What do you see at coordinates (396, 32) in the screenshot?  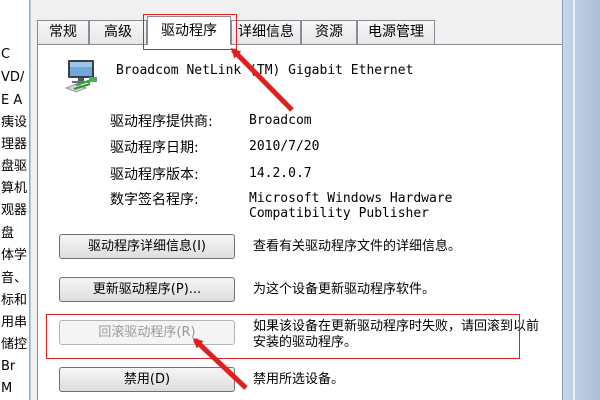 I see `tab-power-management: 电源管理` at bounding box center [396, 32].